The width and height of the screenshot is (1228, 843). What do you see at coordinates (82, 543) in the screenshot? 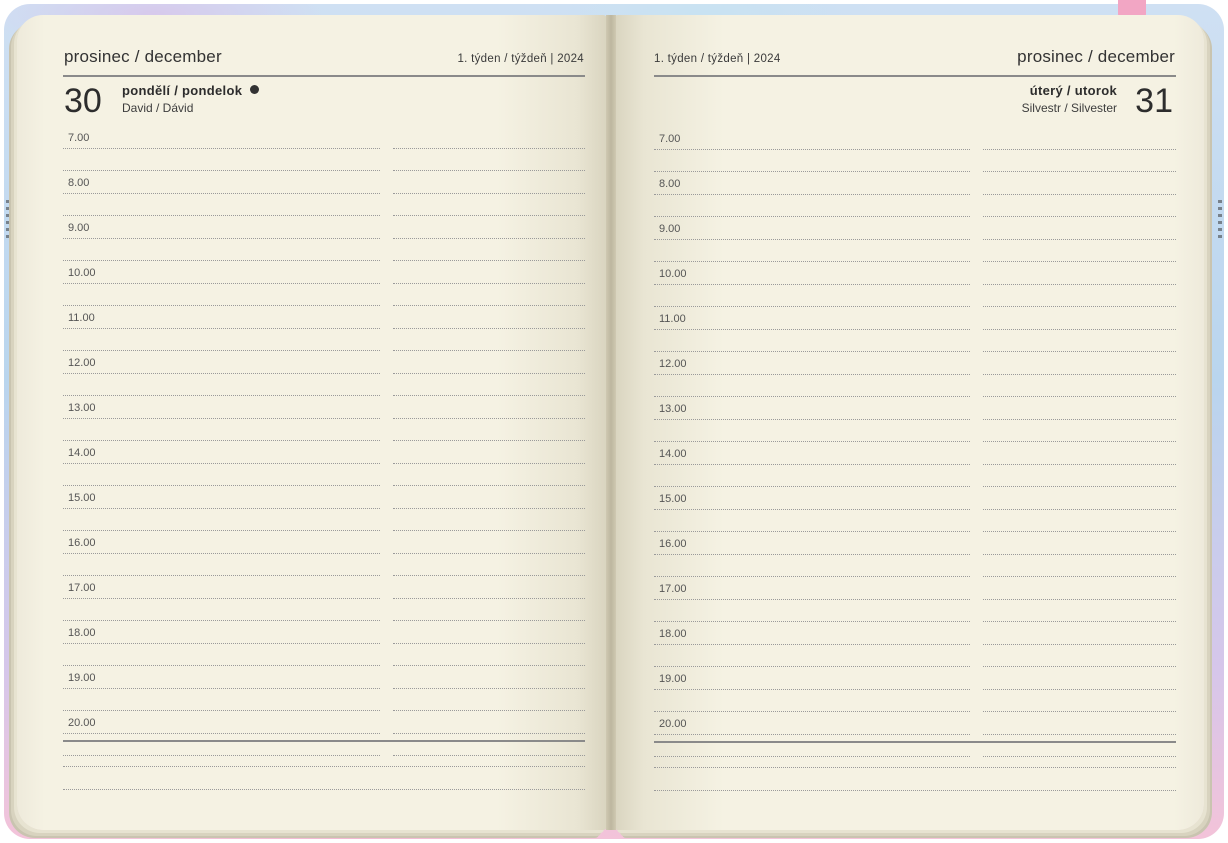
I see `hour-label: 16.00` at bounding box center [82, 543].